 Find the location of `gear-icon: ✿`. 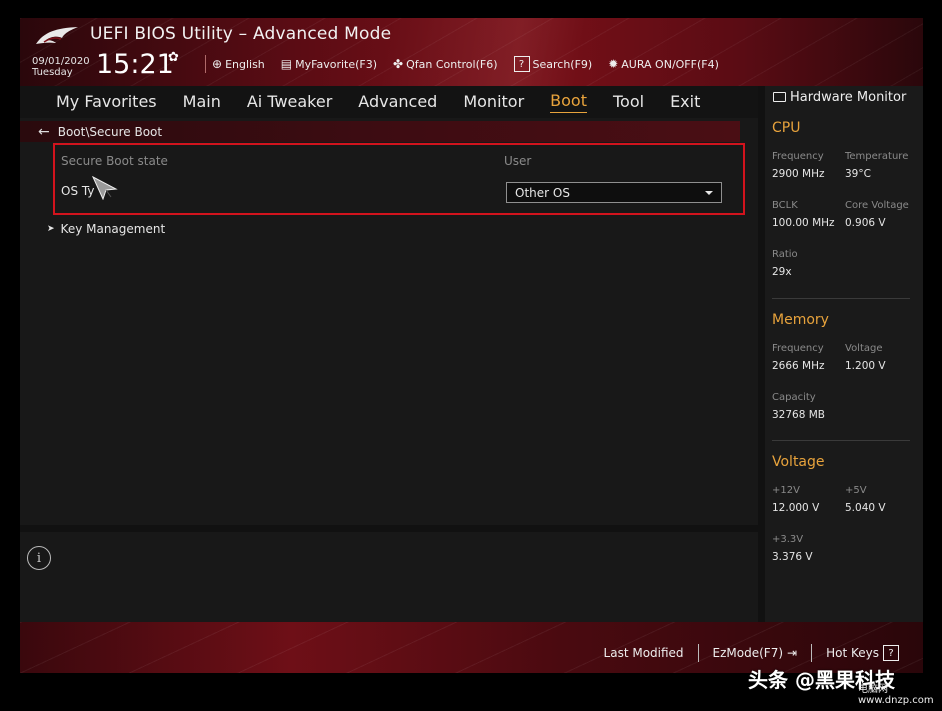

gear-icon: ✿ is located at coordinates (173, 57).